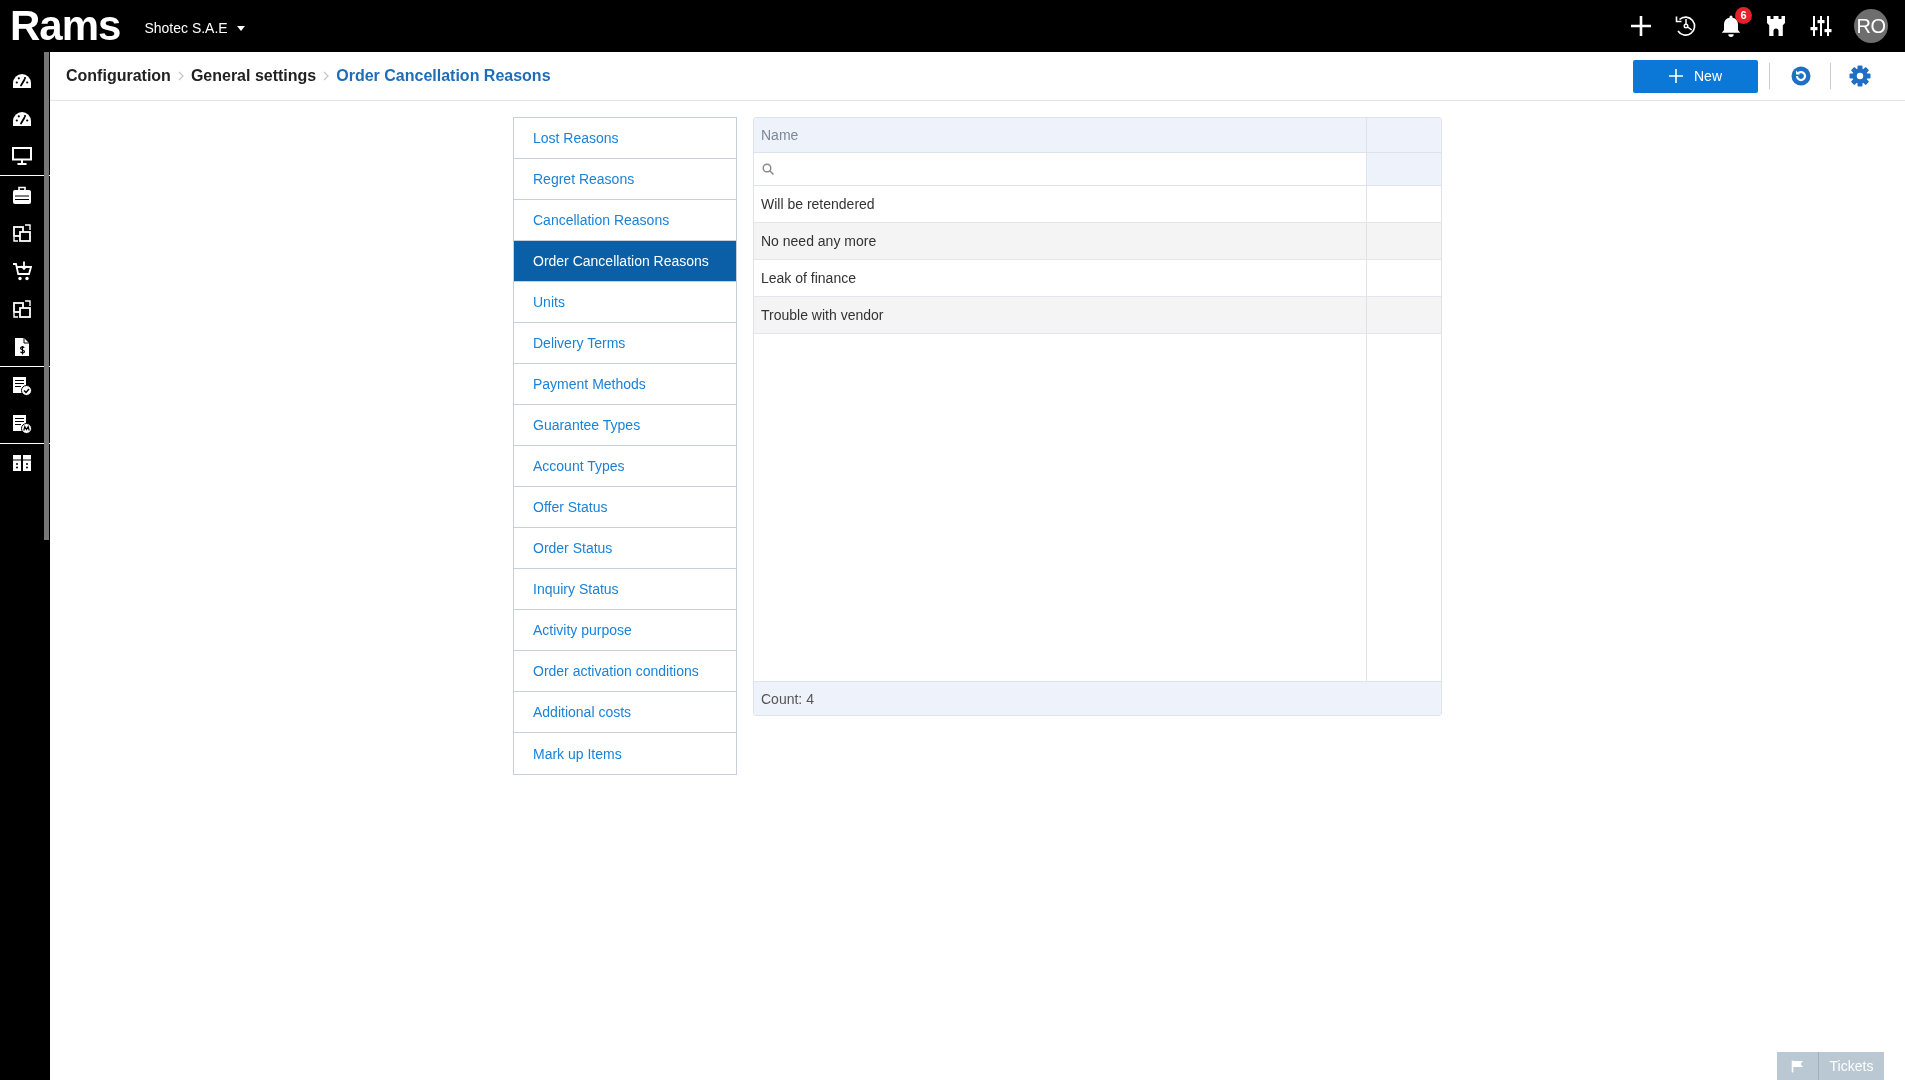 This screenshot has height=1080, width=1905. What do you see at coordinates (768, 169) in the screenshot?
I see `search-icon` at bounding box center [768, 169].